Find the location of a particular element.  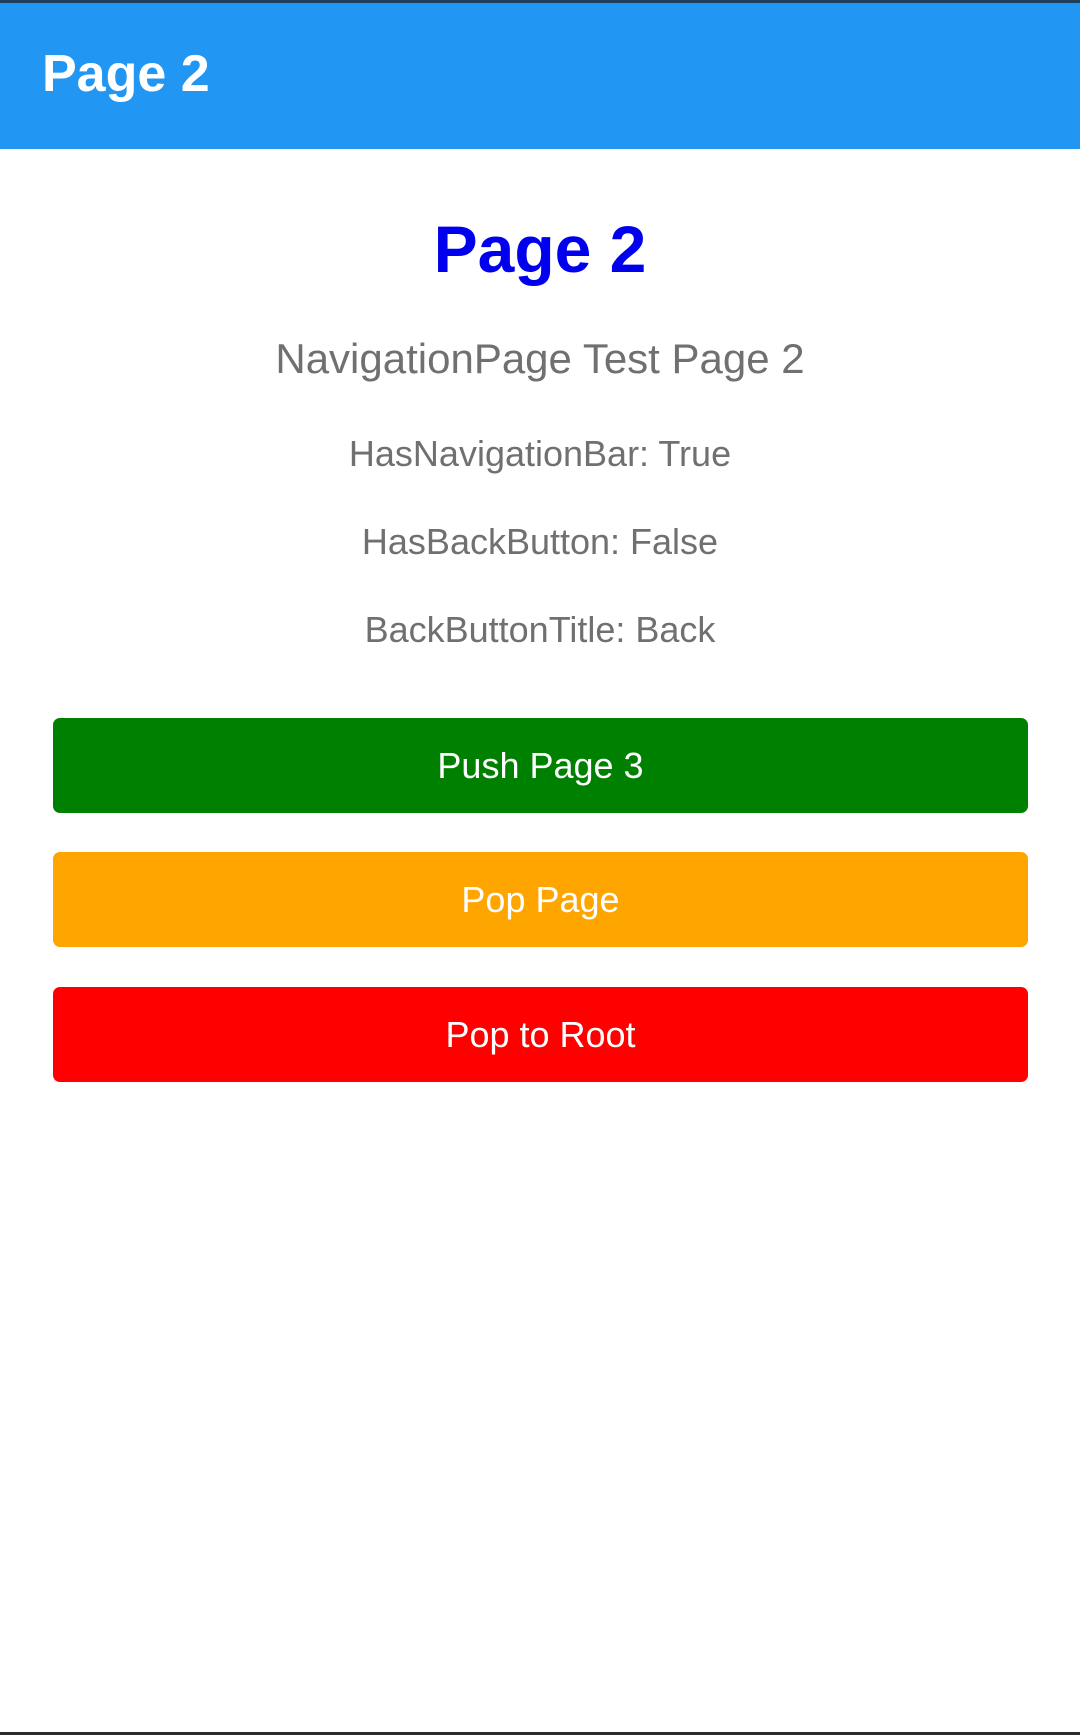

push-page-3-button: Push Page 3 is located at coordinates (540, 765).